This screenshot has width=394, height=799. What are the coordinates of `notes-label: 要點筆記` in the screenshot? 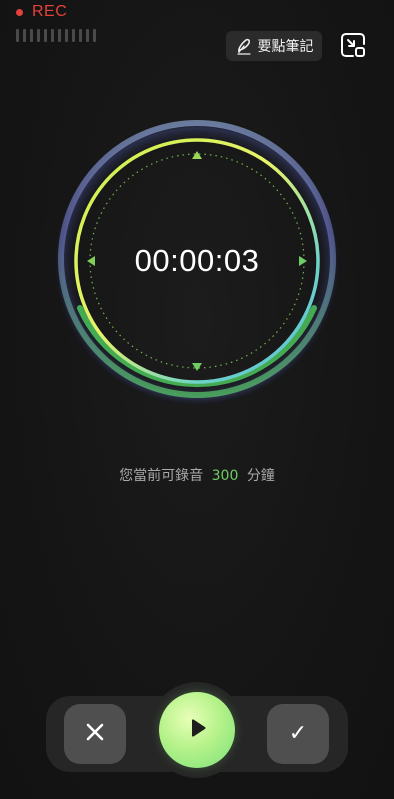 It's located at (285, 47).